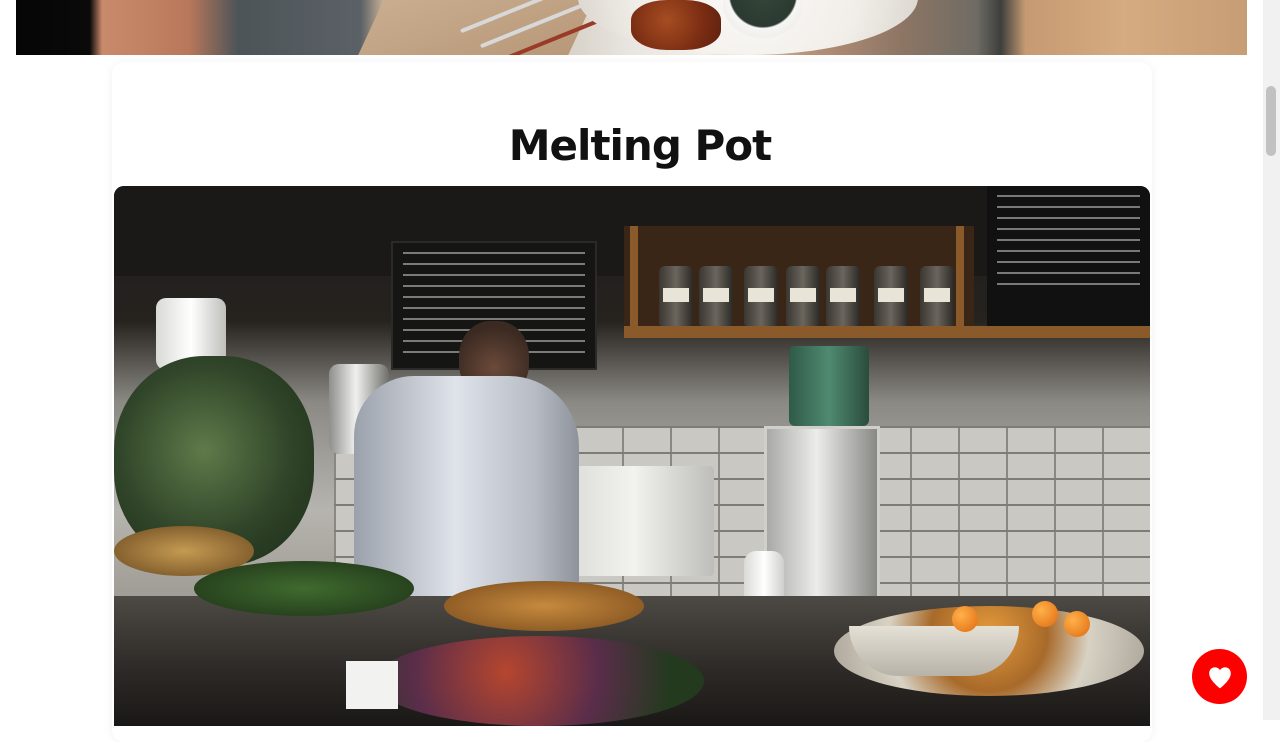  What do you see at coordinates (372, 685) in the screenshot?
I see `photo-price-tag` at bounding box center [372, 685].